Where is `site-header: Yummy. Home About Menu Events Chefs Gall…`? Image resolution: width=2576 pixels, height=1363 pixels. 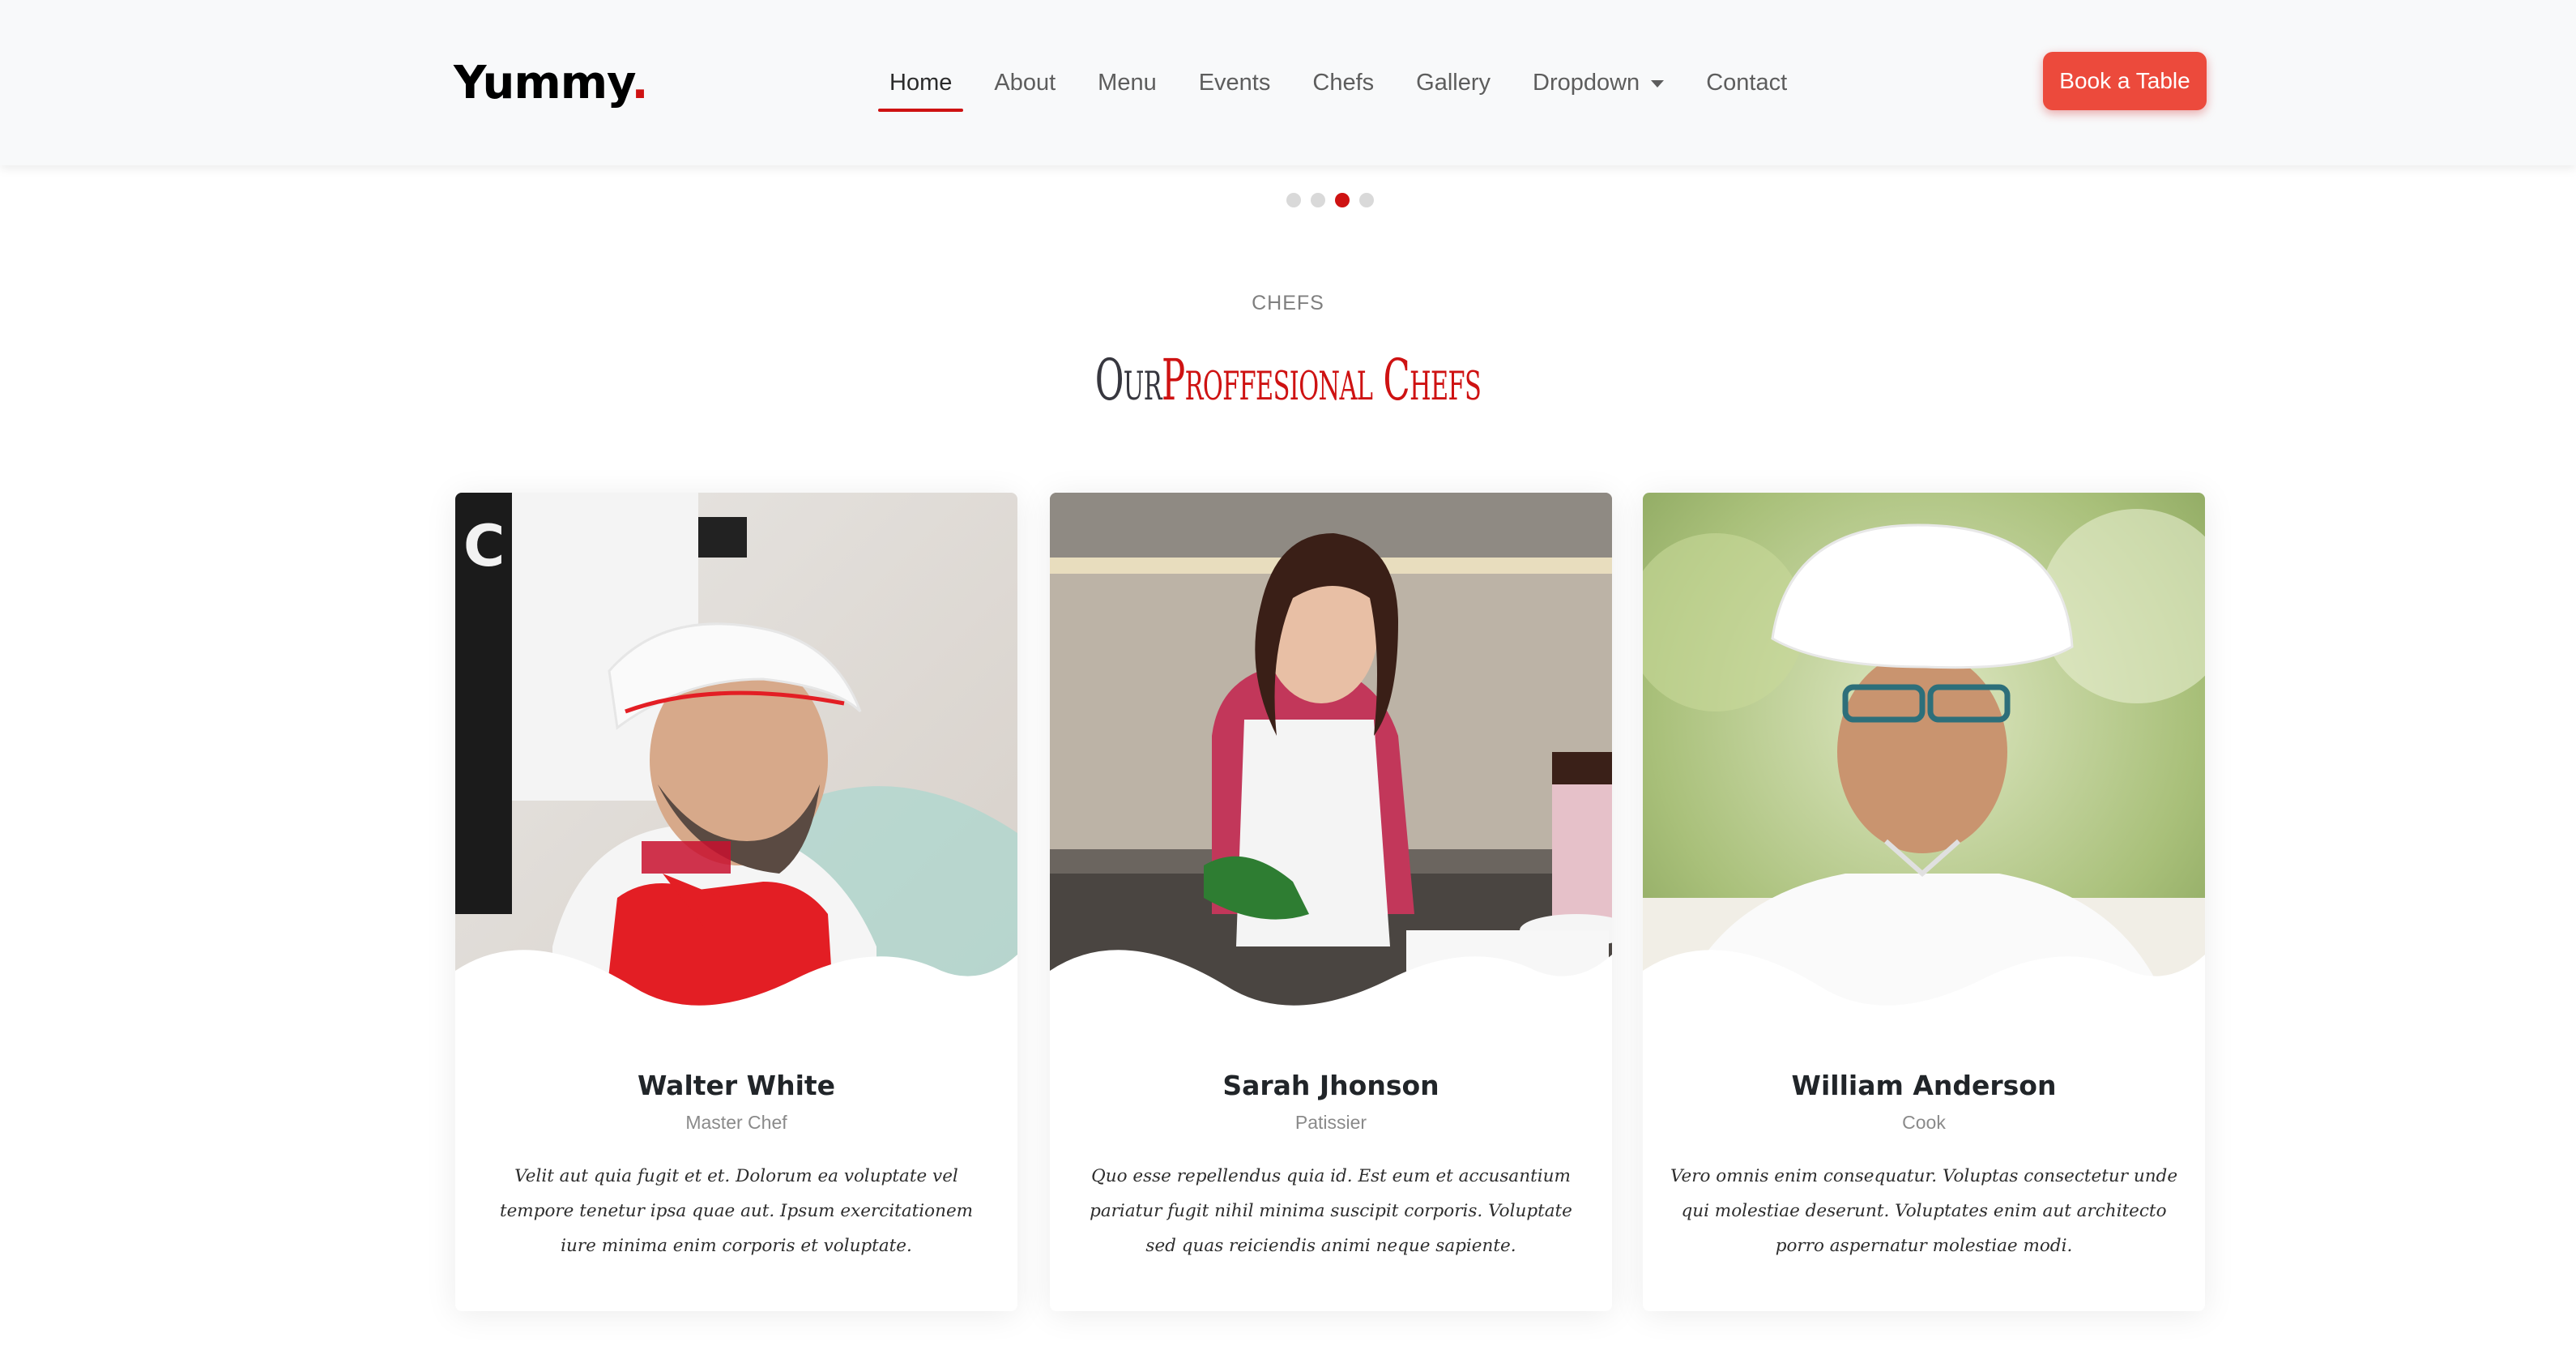 site-header: Yummy. Home About Menu Events Chefs Gall… is located at coordinates (1288, 82).